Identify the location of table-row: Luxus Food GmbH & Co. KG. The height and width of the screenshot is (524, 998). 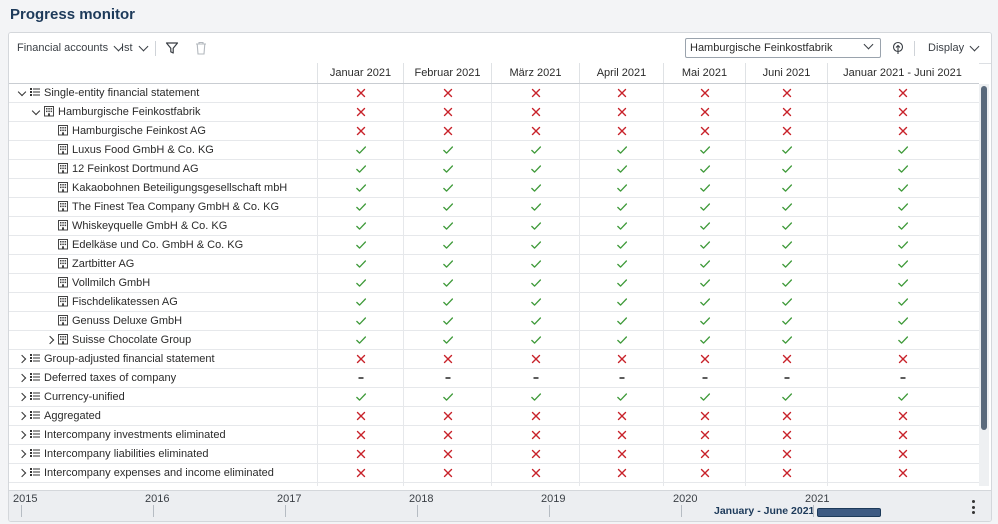
(494, 150).